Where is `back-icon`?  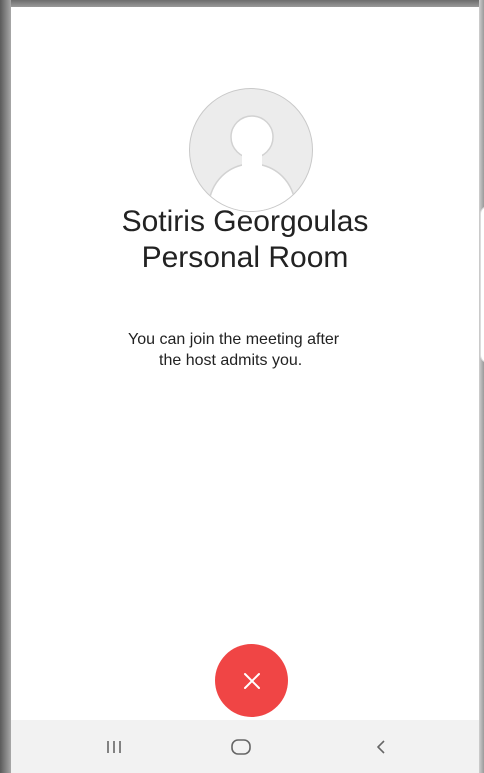
back-icon is located at coordinates (381, 746).